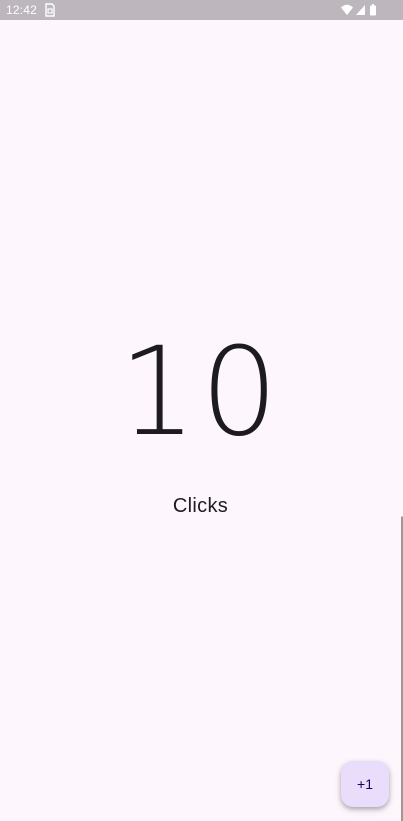 This screenshot has width=403, height=821. What do you see at coordinates (201, 10) in the screenshot?
I see `status-bar: 12:42` at bounding box center [201, 10].